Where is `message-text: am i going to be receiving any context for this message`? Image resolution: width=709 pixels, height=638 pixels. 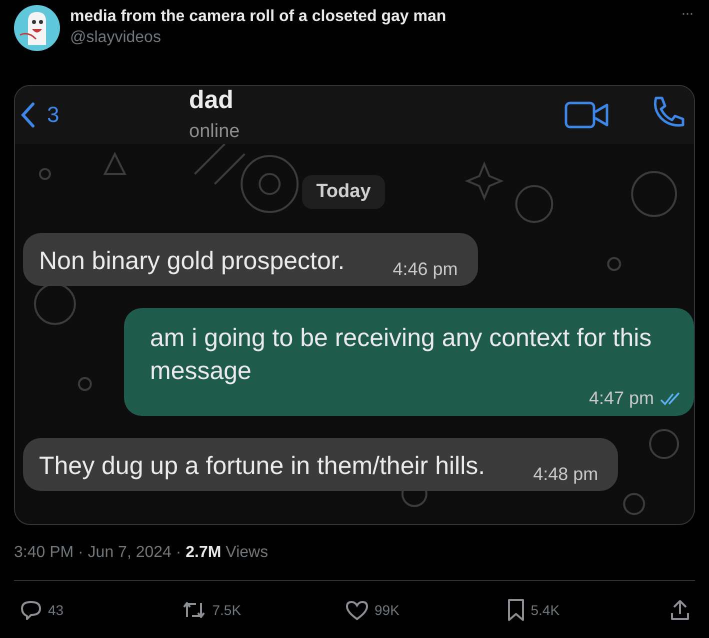 message-text: am i going to be receiving any context for this message is located at coordinates (401, 354).